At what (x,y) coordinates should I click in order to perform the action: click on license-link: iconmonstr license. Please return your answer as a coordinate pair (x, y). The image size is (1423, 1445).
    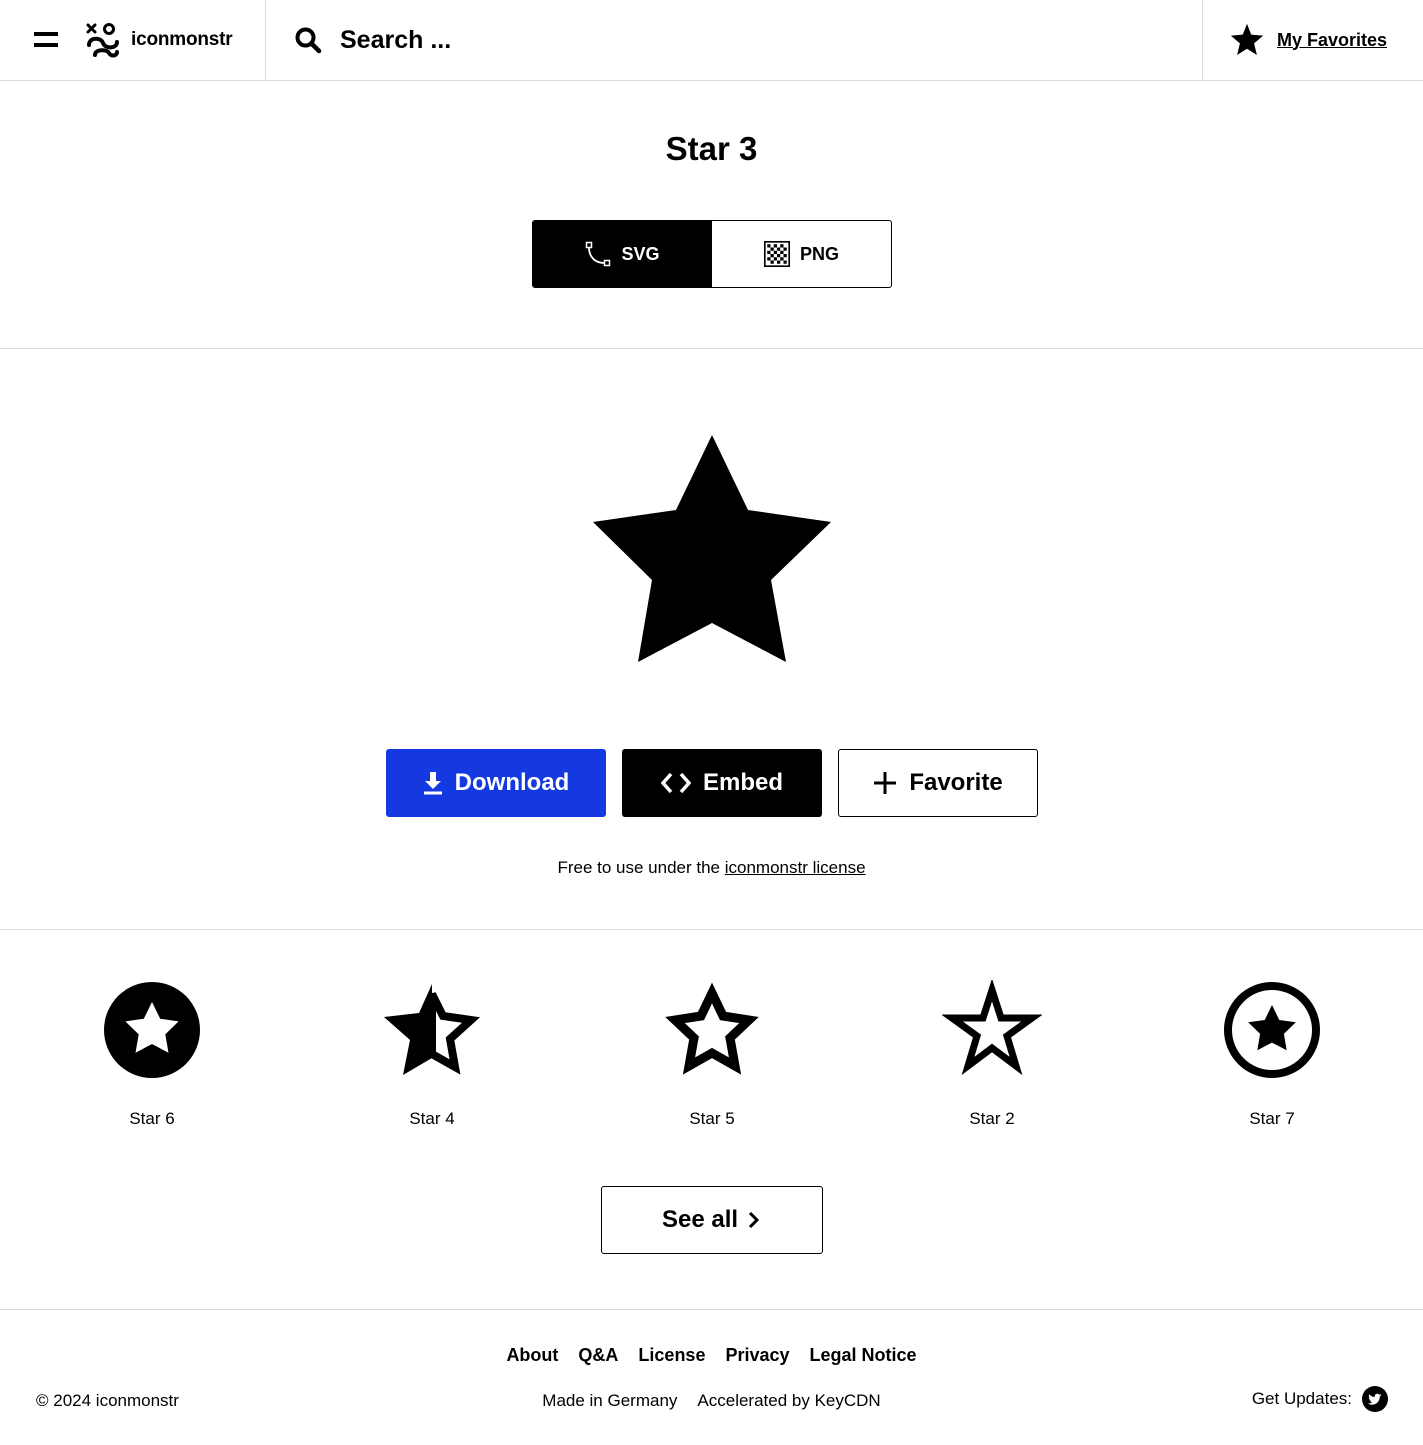
    Looking at the image, I should click on (795, 867).